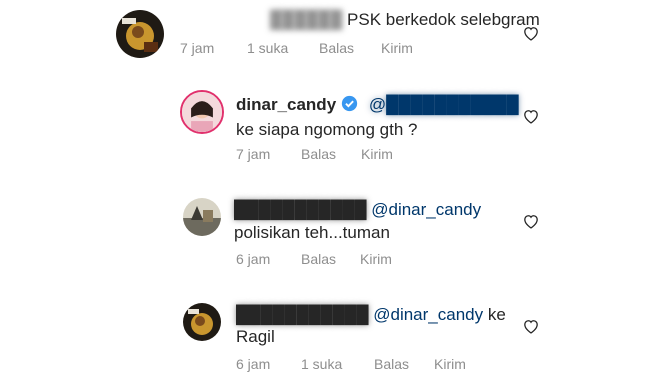 The width and height of the screenshot is (665, 374). I want to click on comment-header: dinar_candy @███████████, so click(377, 105).